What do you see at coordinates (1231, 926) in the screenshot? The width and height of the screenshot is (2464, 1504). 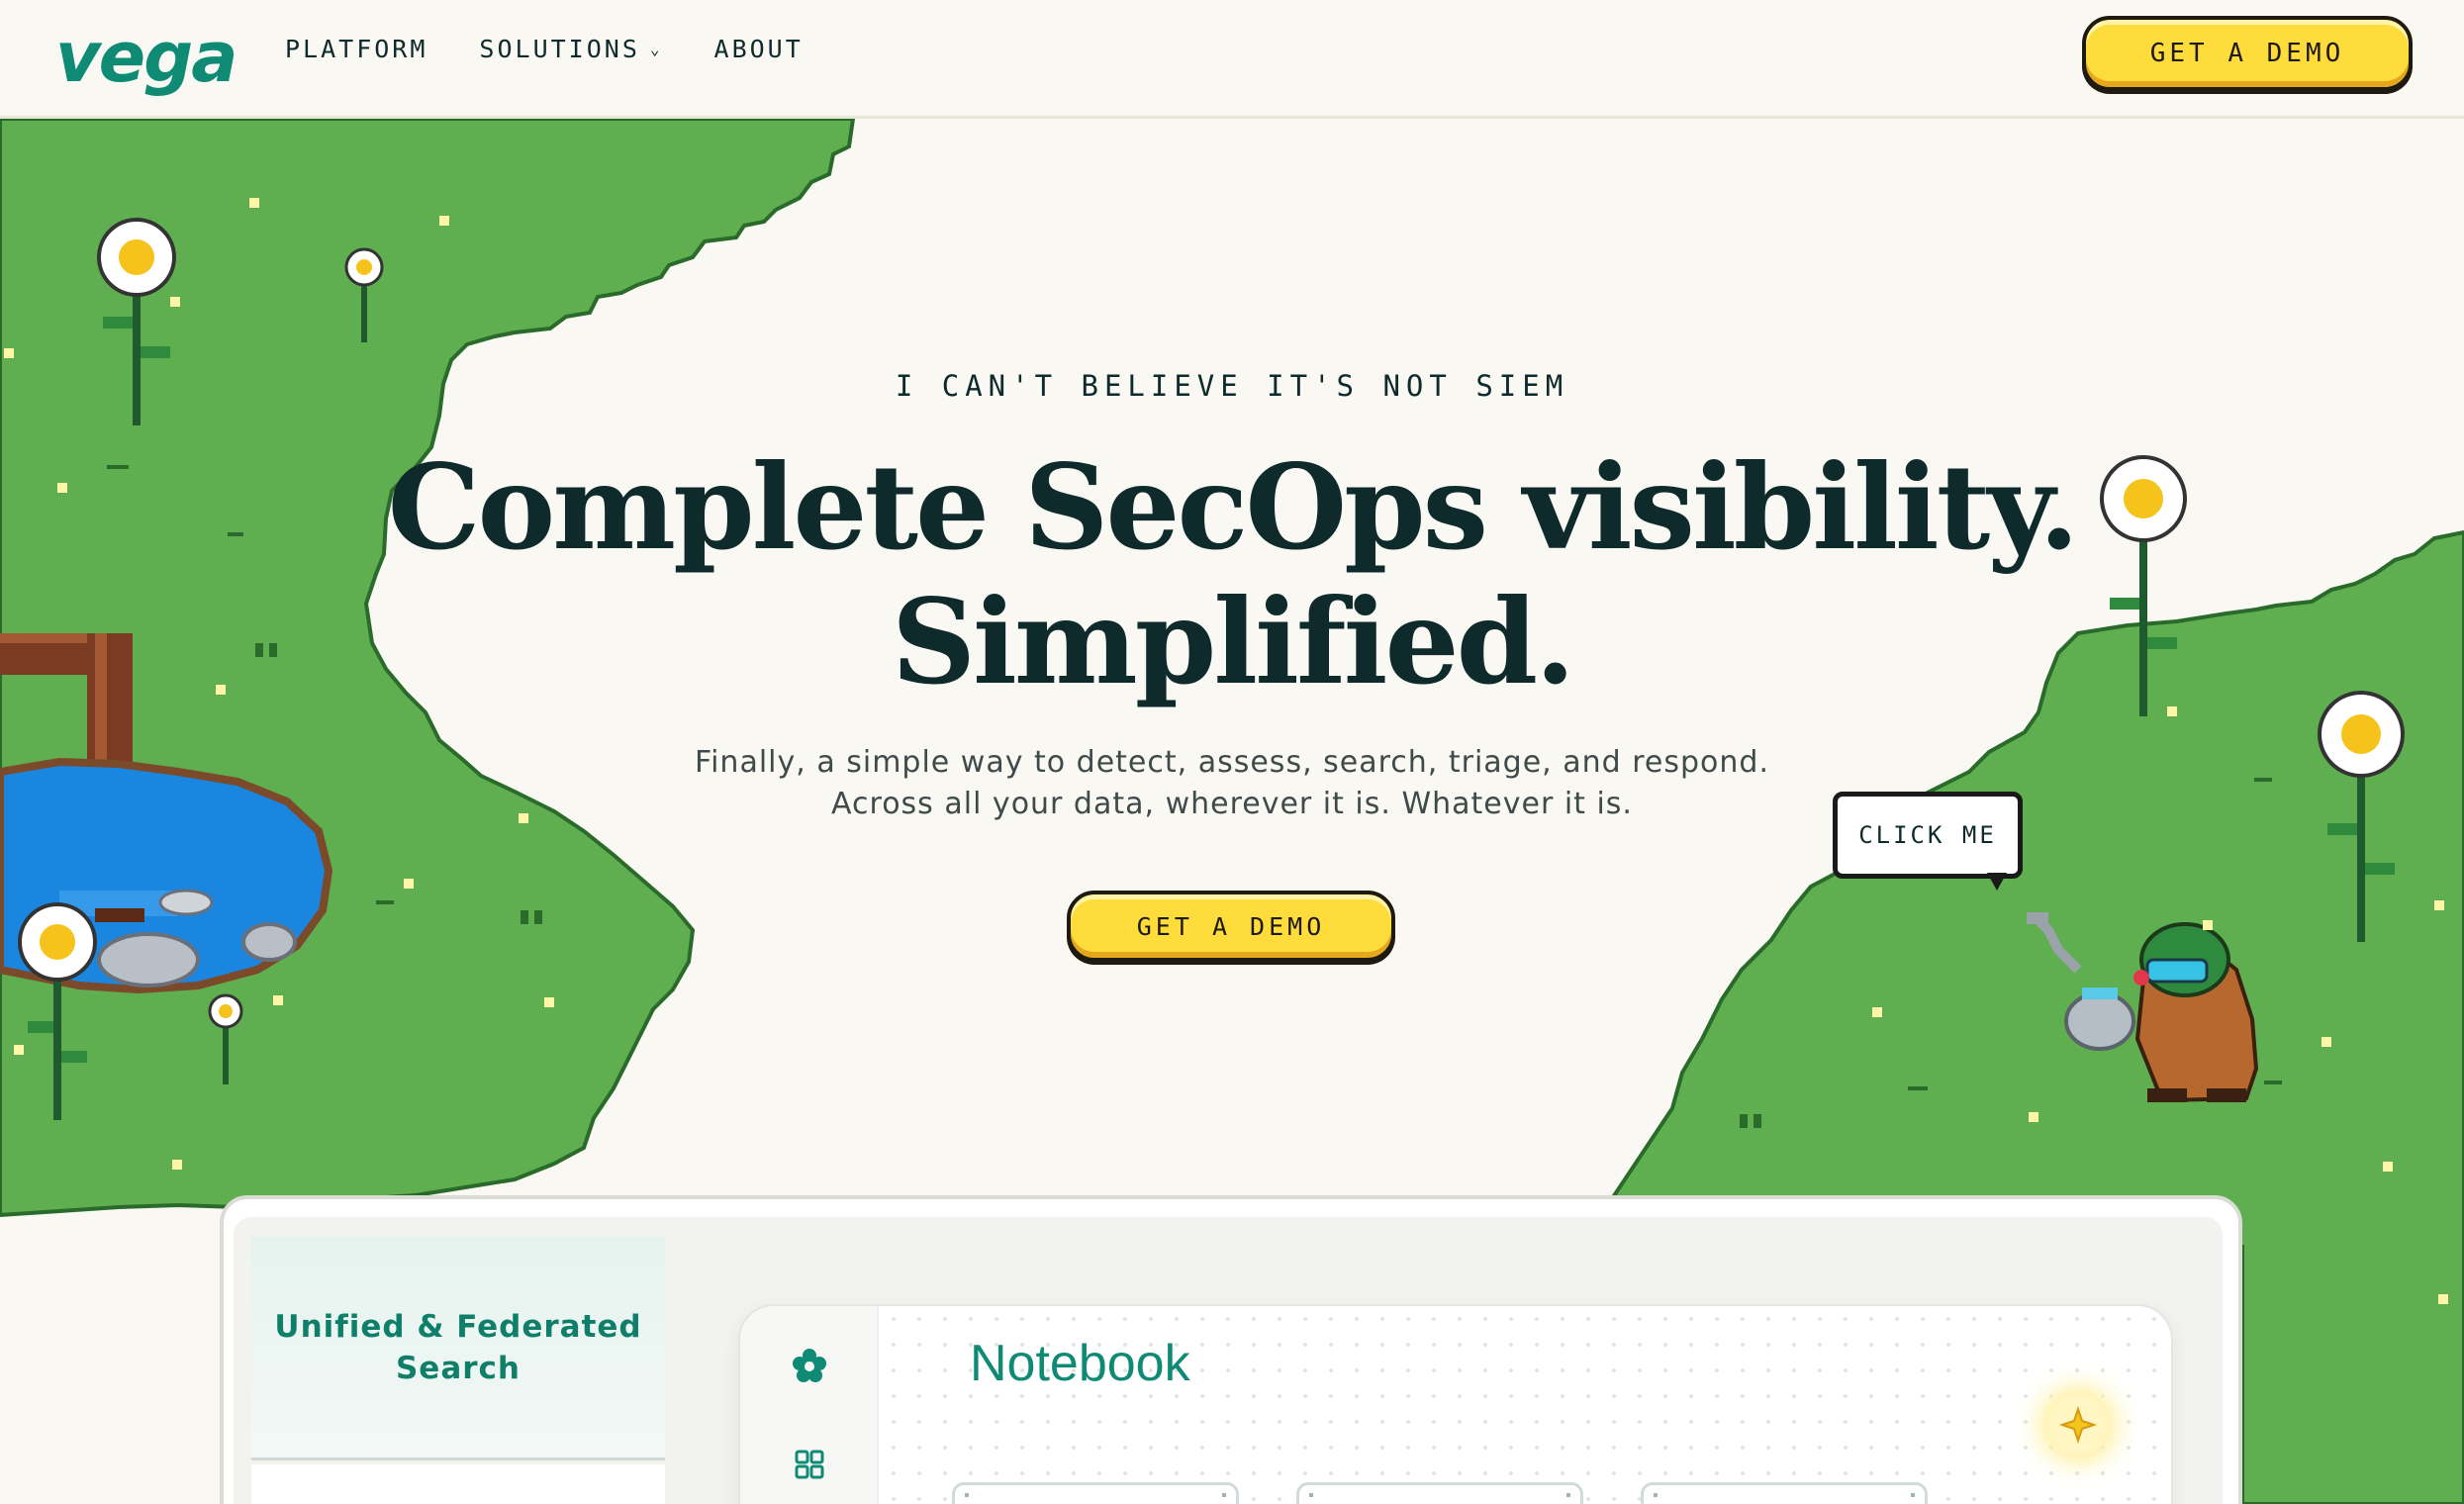 I see `hero-get-demo-button: GET A DEMO` at bounding box center [1231, 926].